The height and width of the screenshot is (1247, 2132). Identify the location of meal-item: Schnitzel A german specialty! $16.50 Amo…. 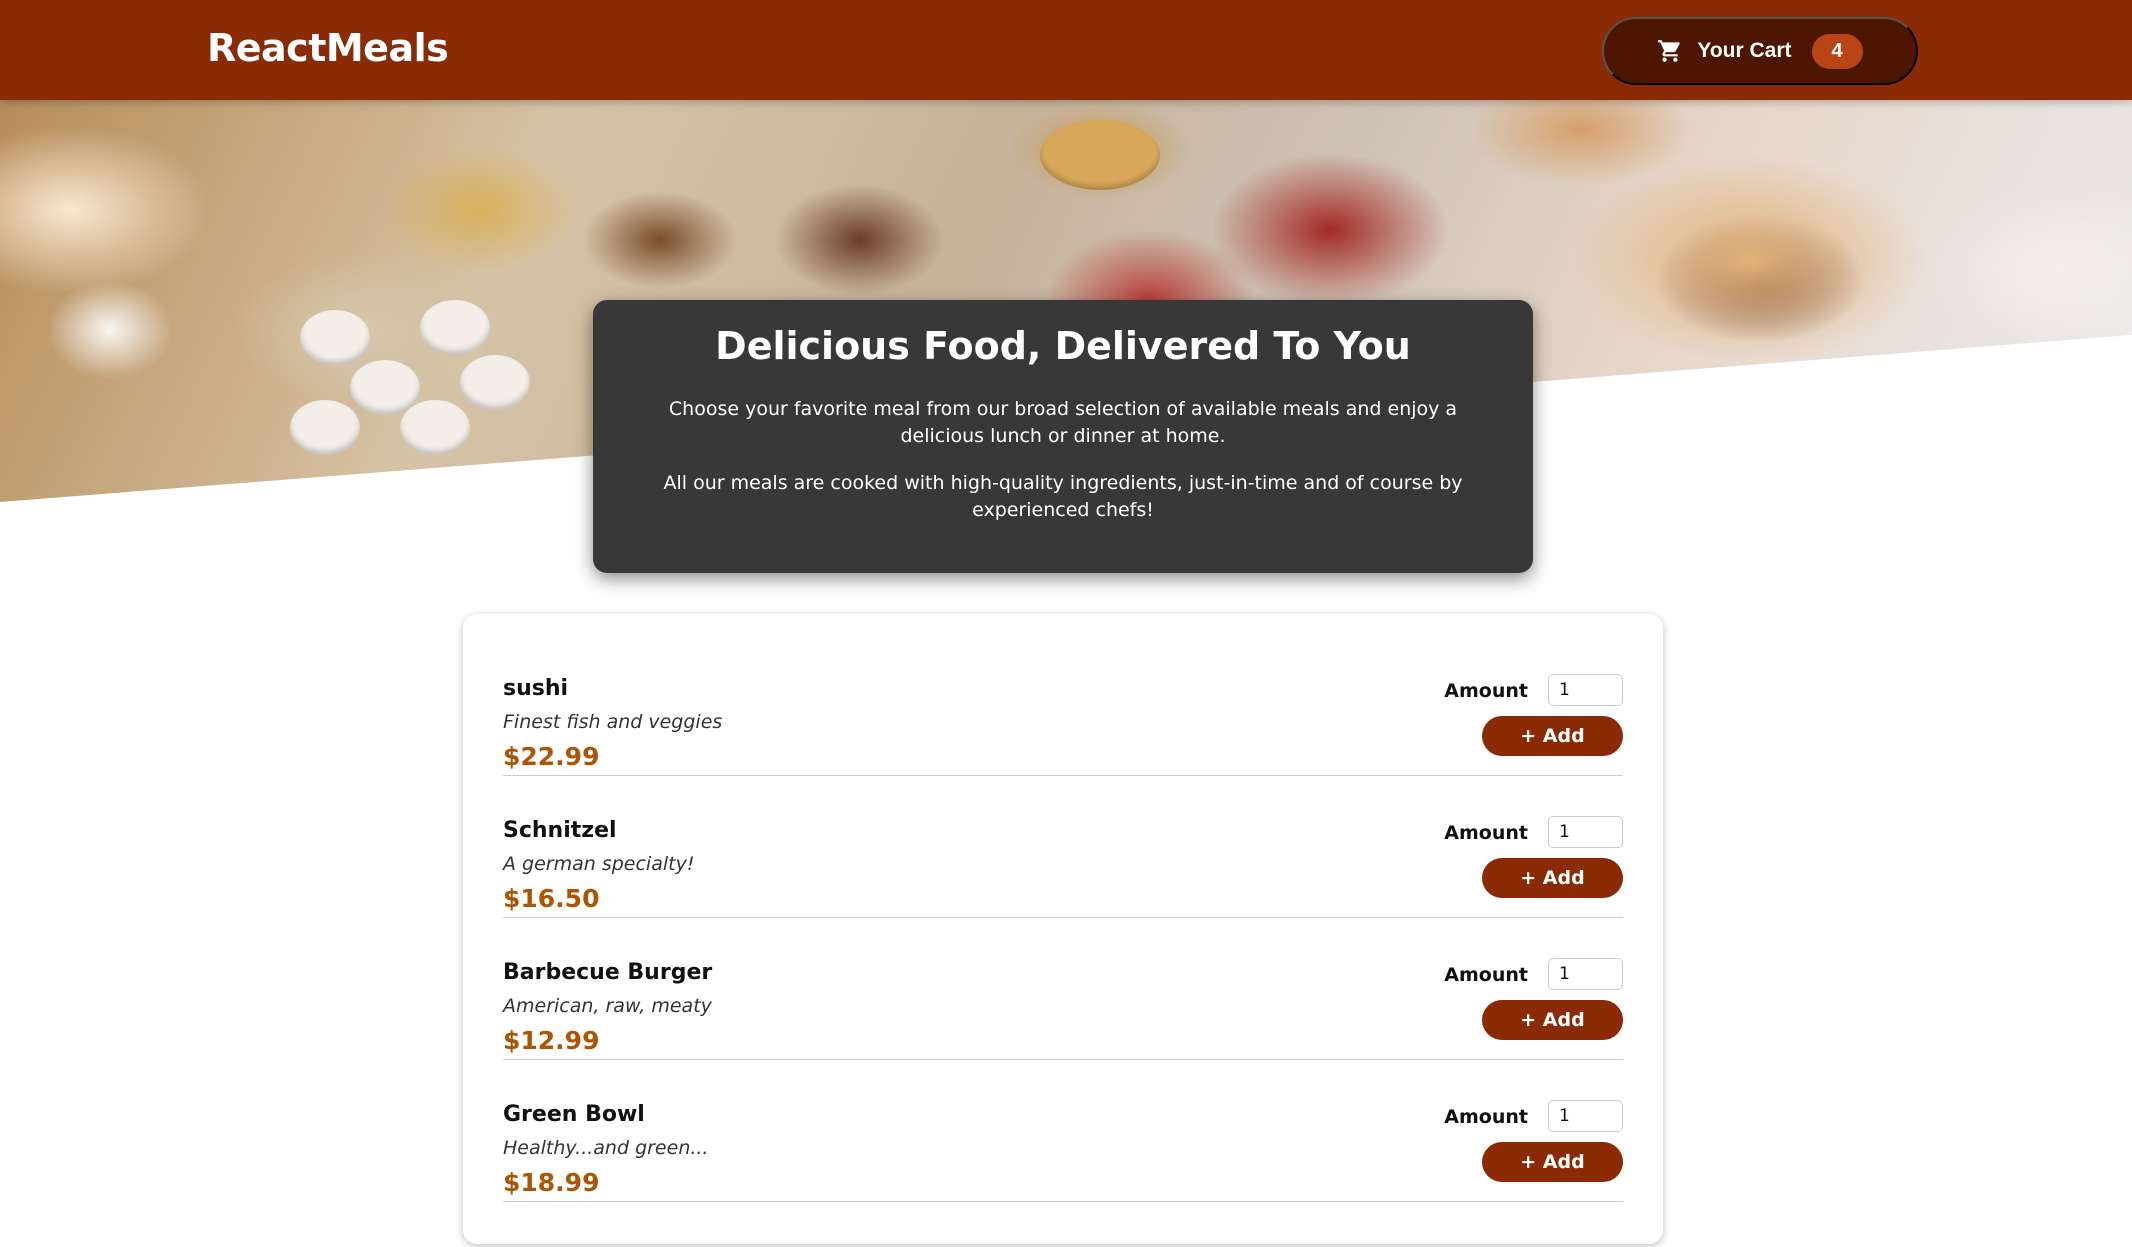
(1063, 847).